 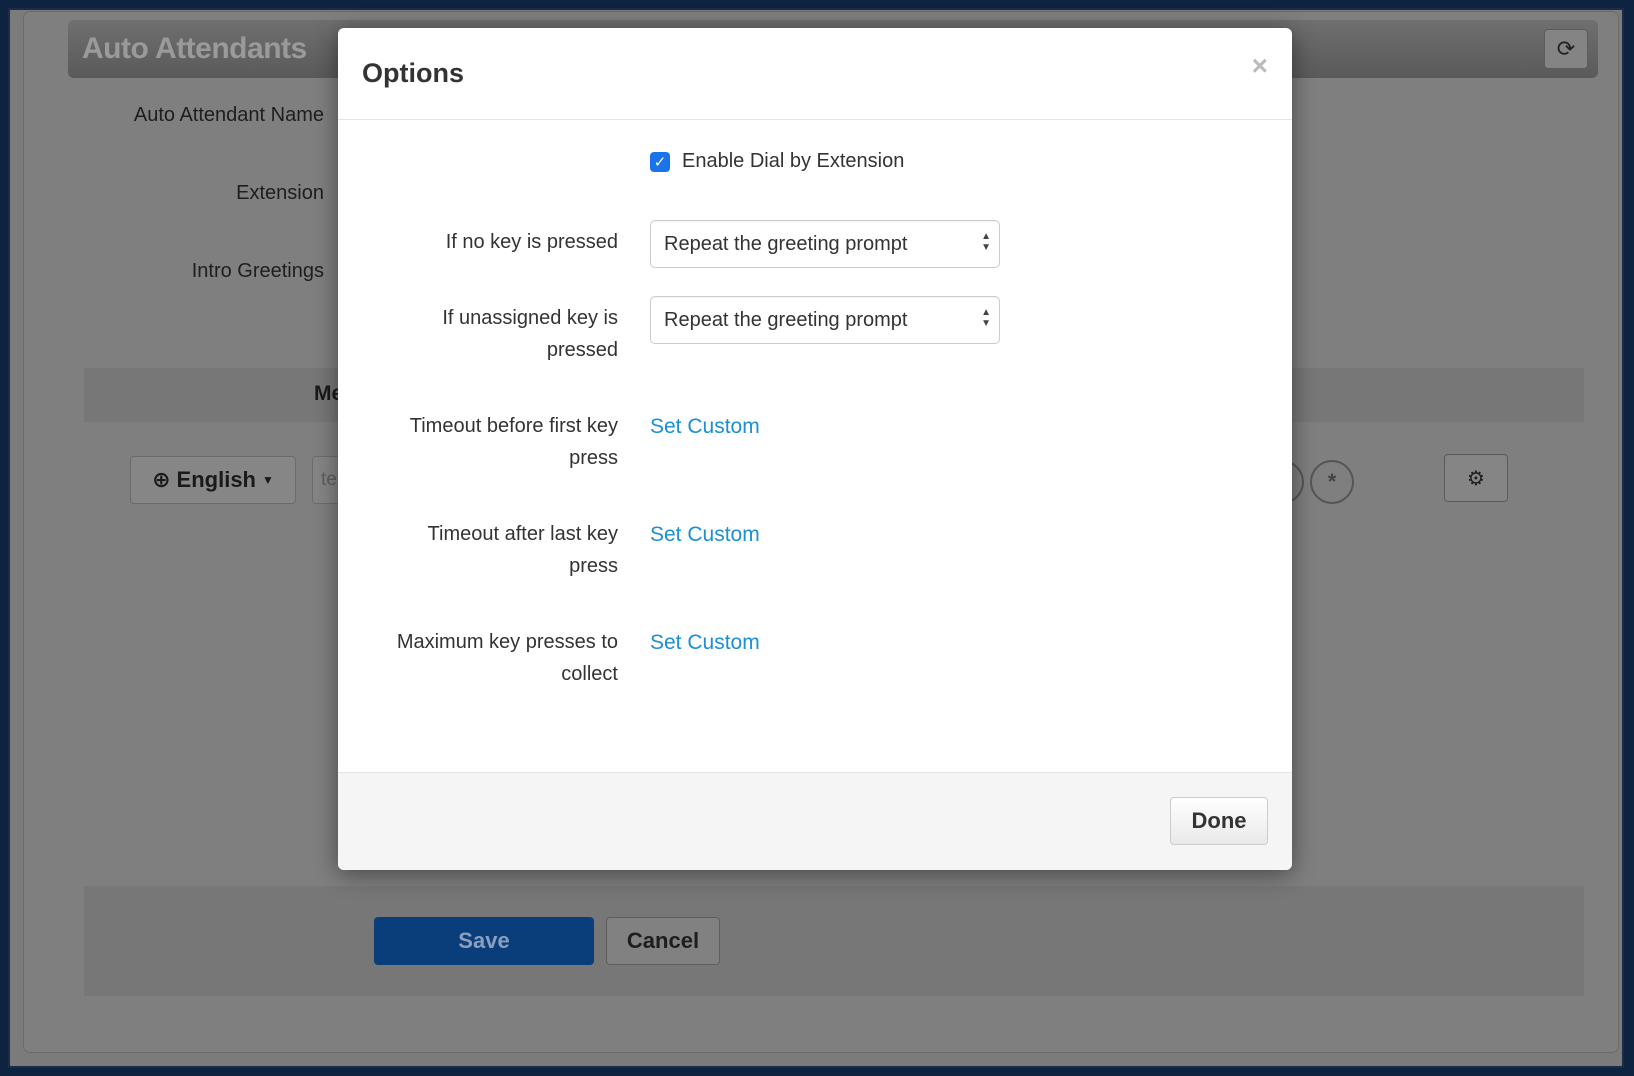 What do you see at coordinates (268, 480) in the screenshot?
I see `caret-down-icon: ▼` at bounding box center [268, 480].